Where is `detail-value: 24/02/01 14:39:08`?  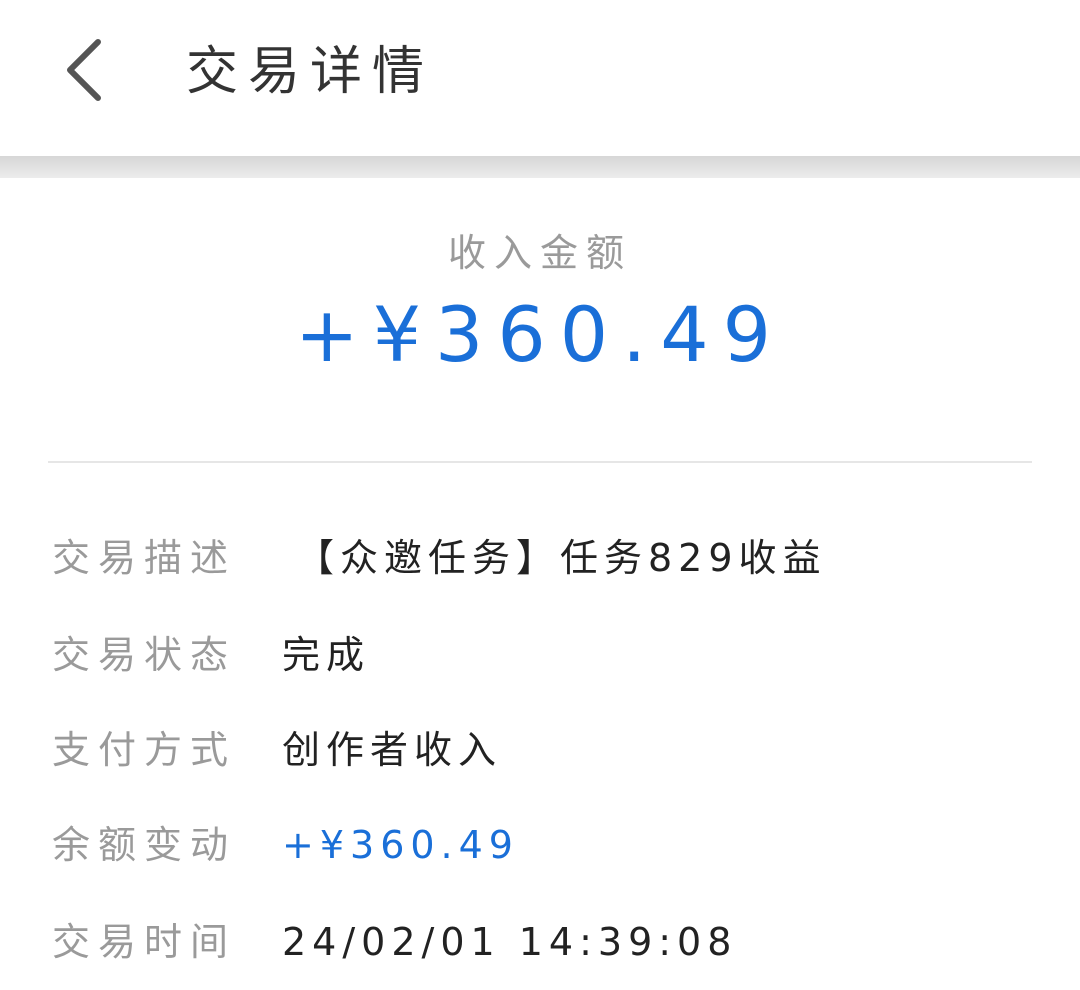
detail-value: 24/02/01 14:39:08 is located at coordinates (510, 942).